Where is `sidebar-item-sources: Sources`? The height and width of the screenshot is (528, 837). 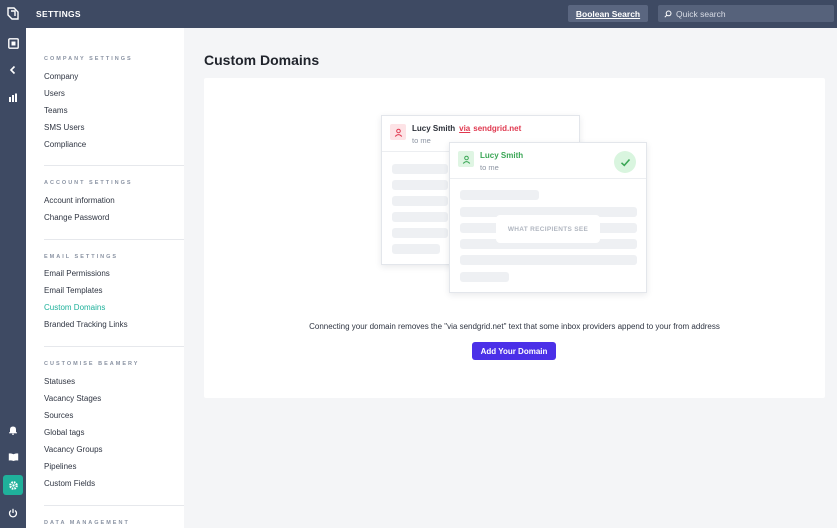
sidebar-item-sources: Sources is located at coordinates (58, 415).